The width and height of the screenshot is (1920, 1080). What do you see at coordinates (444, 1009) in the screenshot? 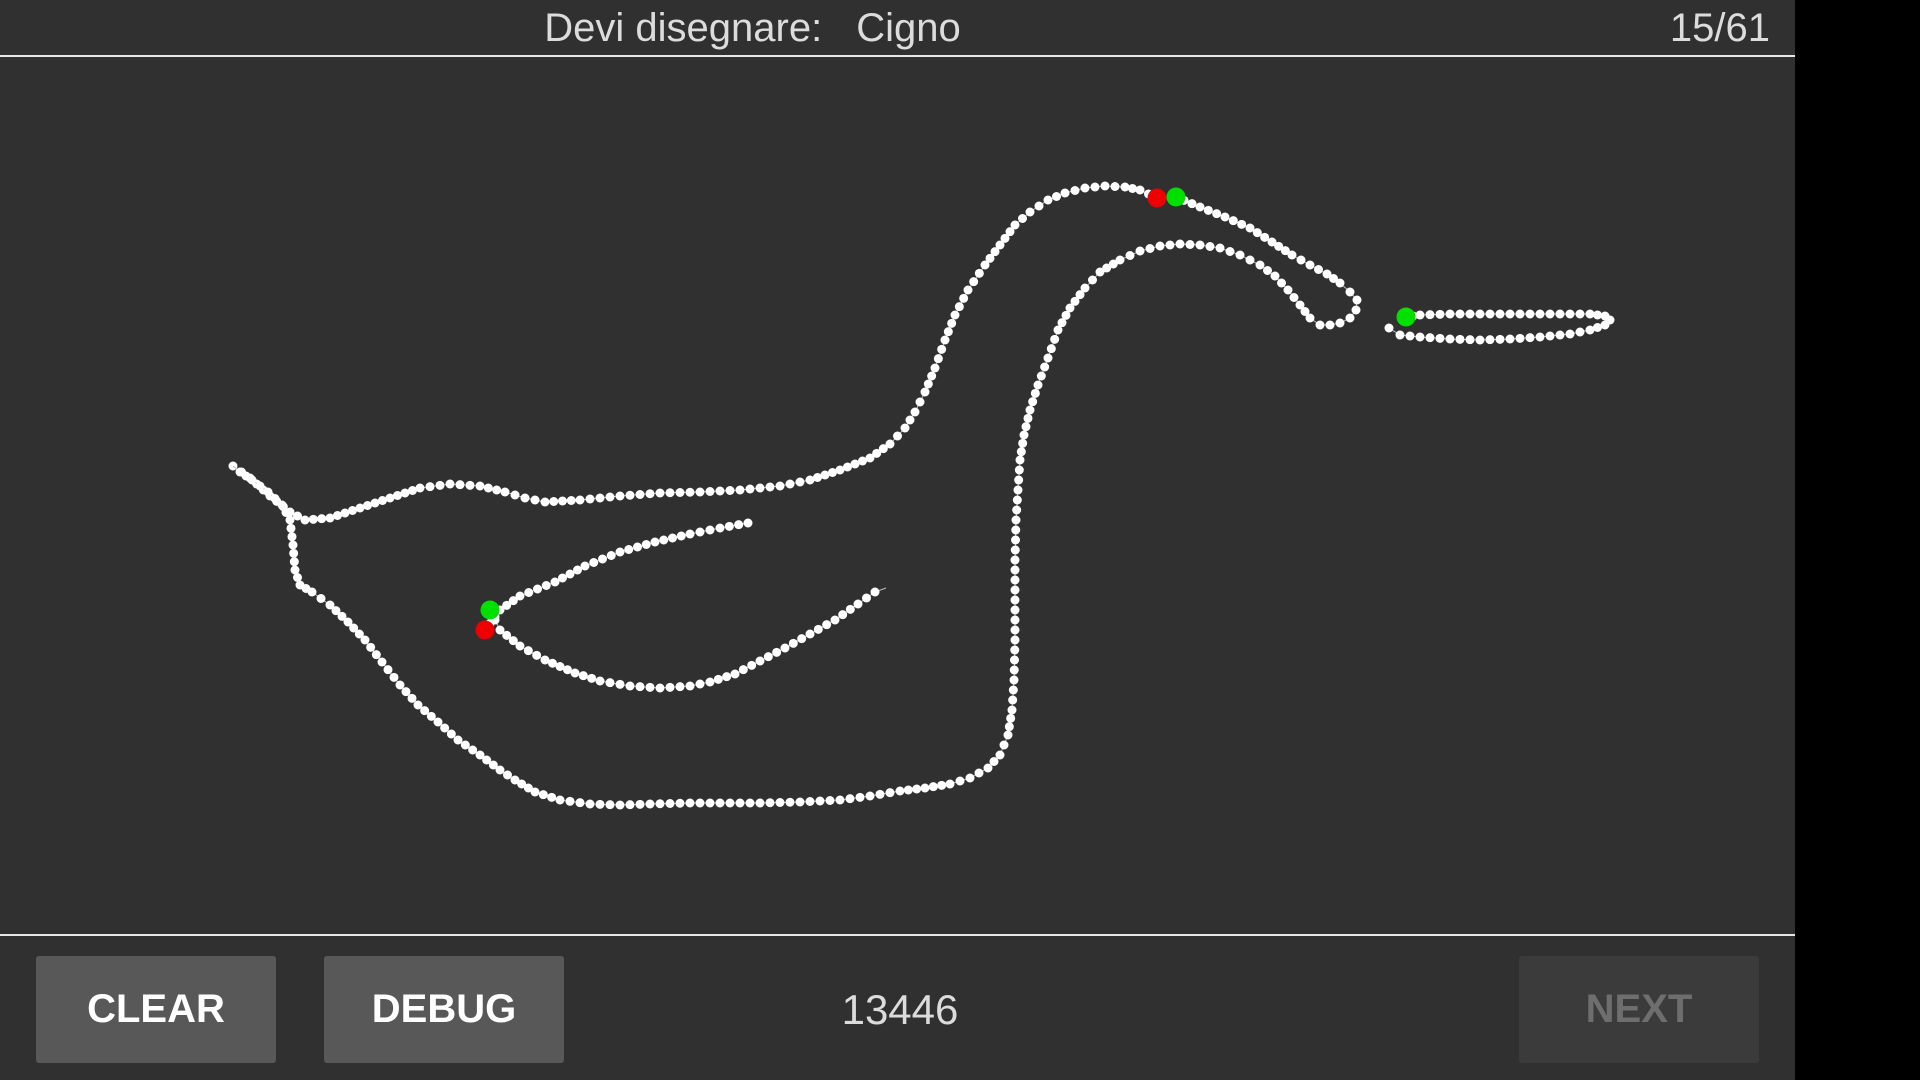
I see `debug-button: DEBUG` at bounding box center [444, 1009].